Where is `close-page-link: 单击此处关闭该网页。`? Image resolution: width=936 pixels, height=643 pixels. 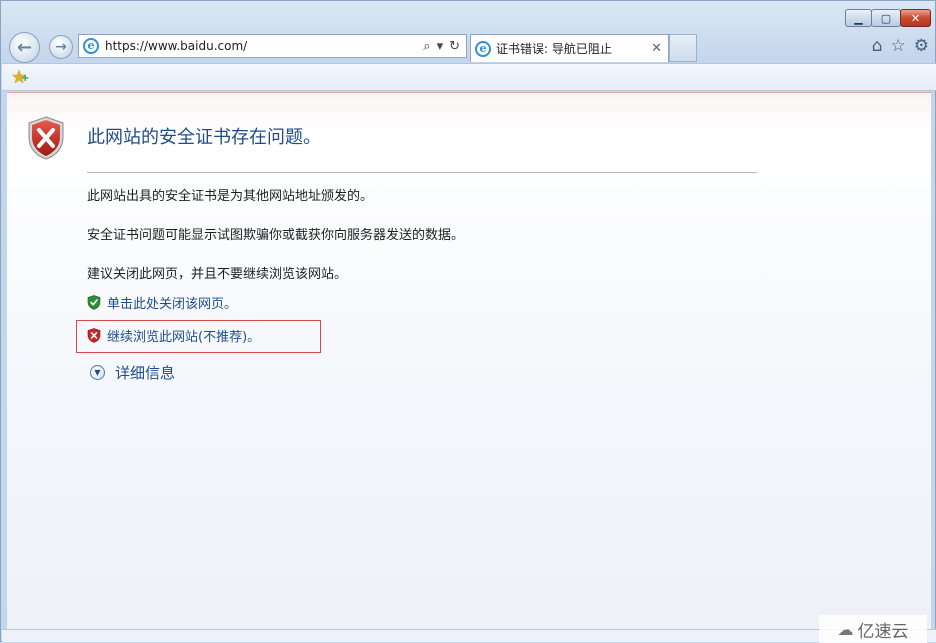
close-page-link: 单击此处关闭该网页。 is located at coordinates (172, 302).